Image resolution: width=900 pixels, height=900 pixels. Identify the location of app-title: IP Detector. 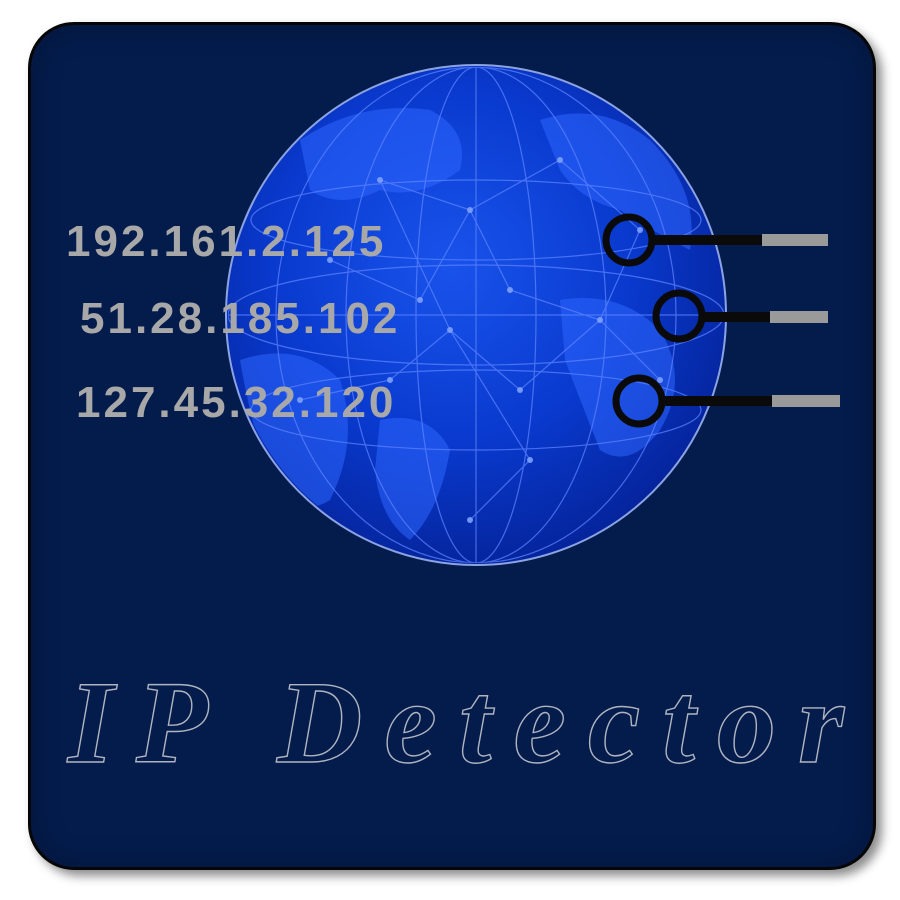
(466, 722).